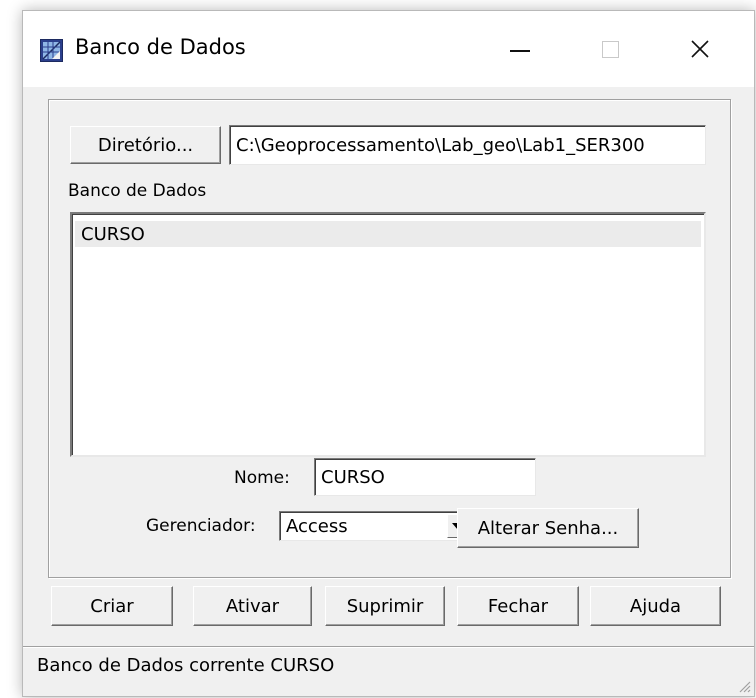  I want to click on close-button, so click(700, 49).